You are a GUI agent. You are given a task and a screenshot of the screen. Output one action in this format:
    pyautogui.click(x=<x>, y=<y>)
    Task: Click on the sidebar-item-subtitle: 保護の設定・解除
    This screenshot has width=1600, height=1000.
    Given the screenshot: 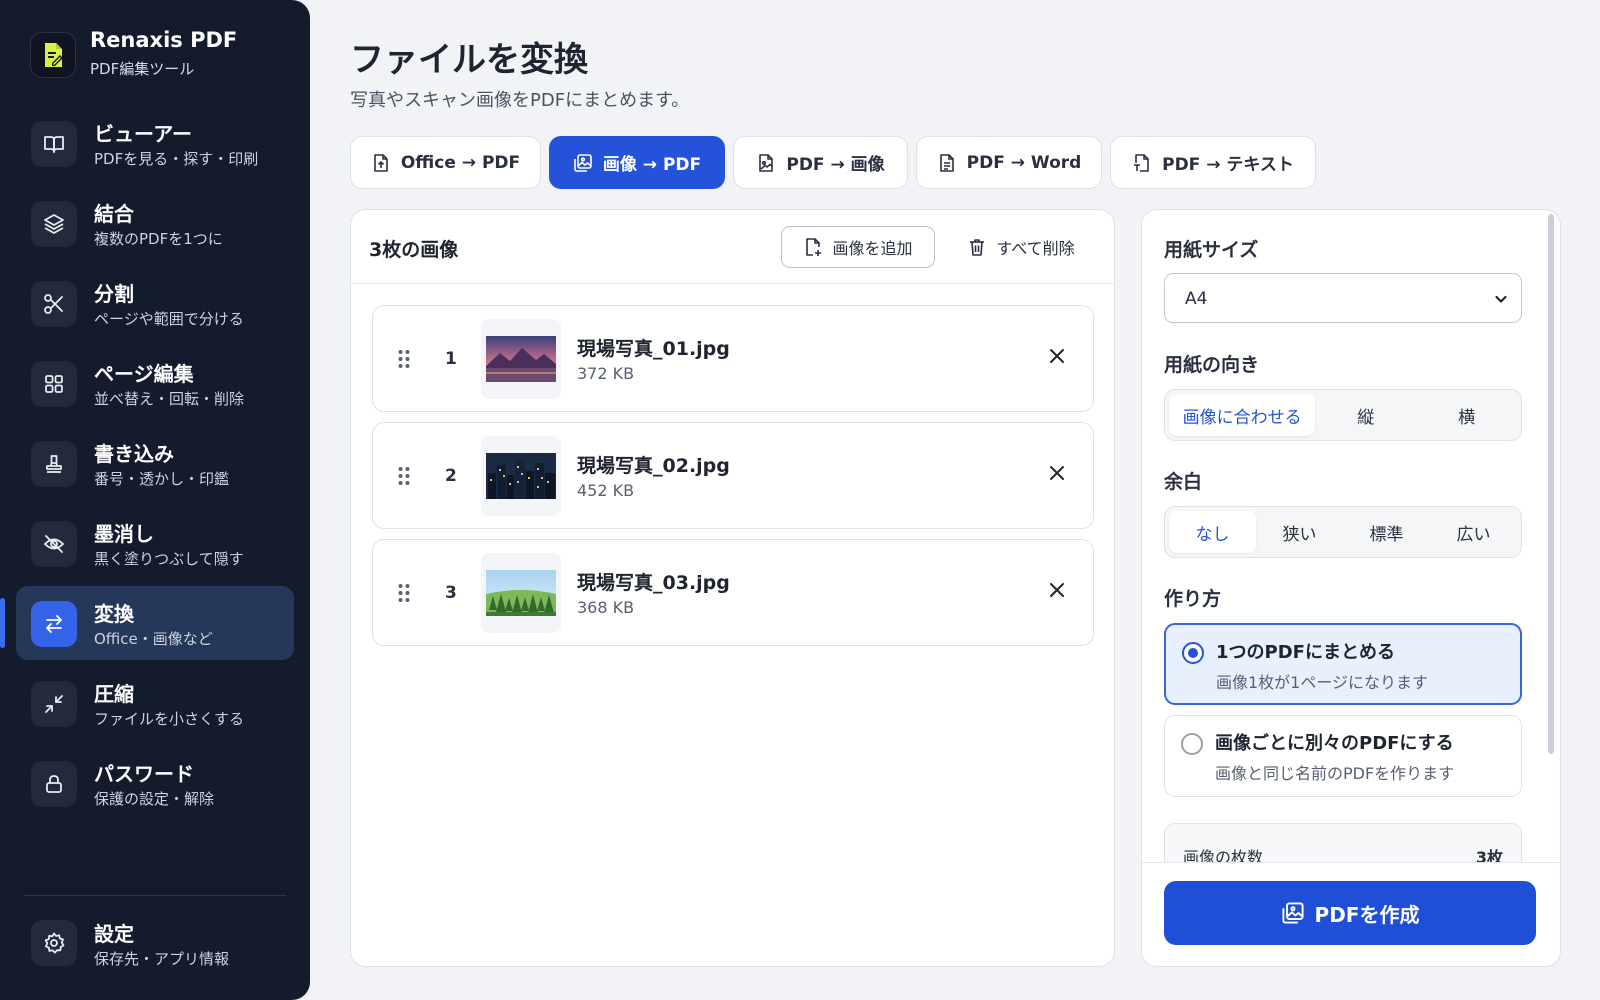 What is the action you would take?
    pyautogui.click(x=154, y=799)
    